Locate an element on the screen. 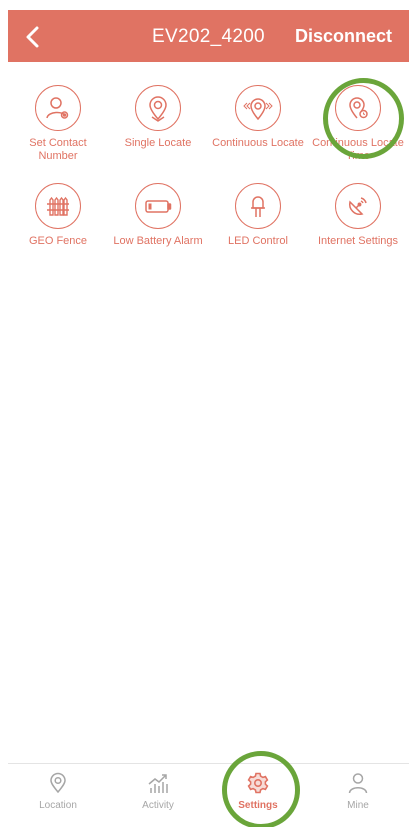  single-locate-tile: Single Locate is located at coordinates (158, 124).